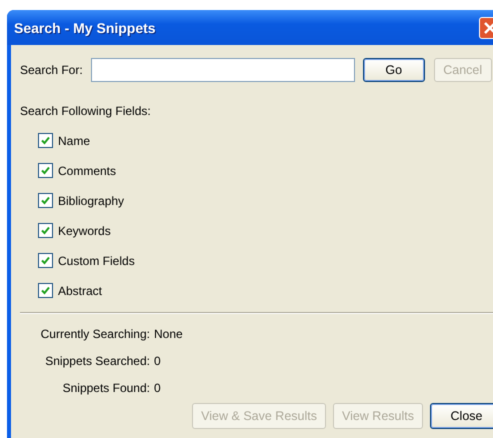  What do you see at coordinates (84, 231) in the screenshot?
I see `checkbox-label: Keywords` at bounding box center [84, 231].